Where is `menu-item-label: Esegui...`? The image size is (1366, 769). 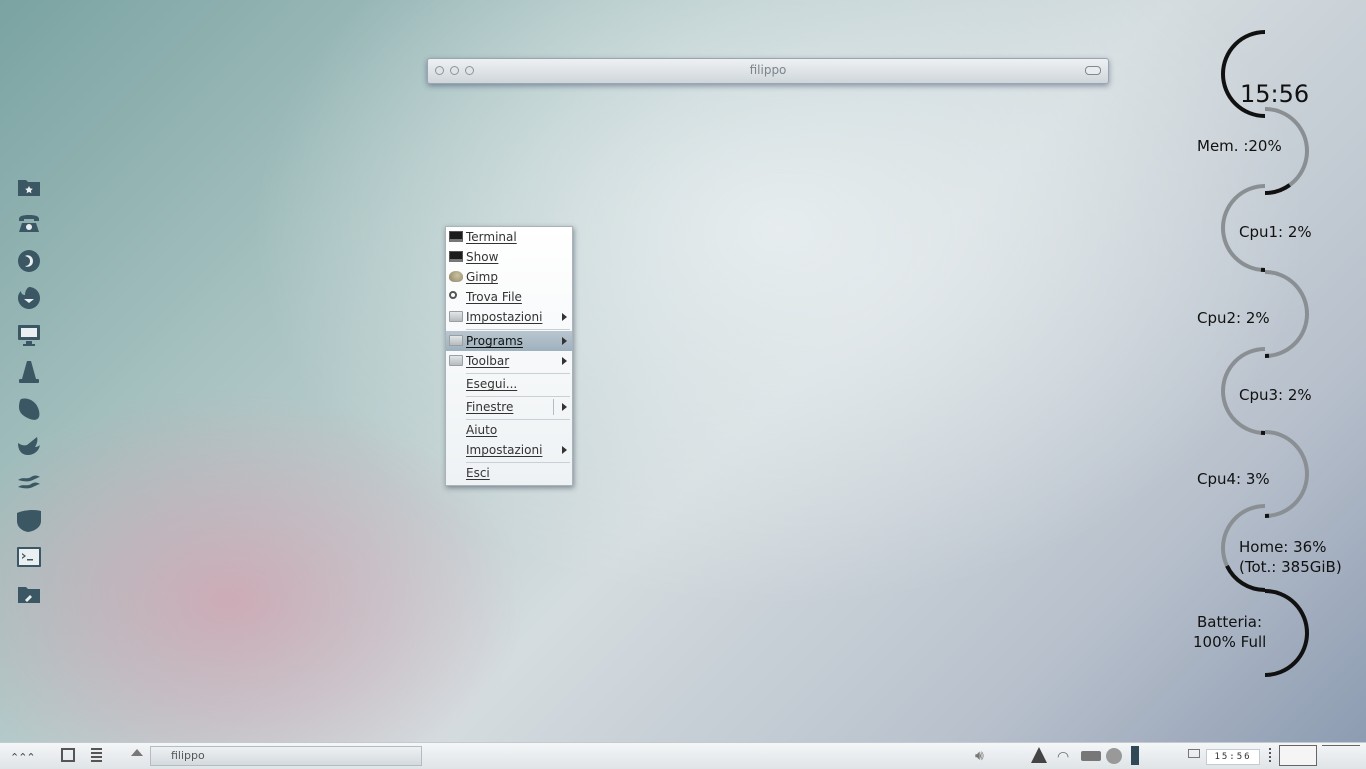
menu-item-label: Esegui... is located at coordinates (491, 384).